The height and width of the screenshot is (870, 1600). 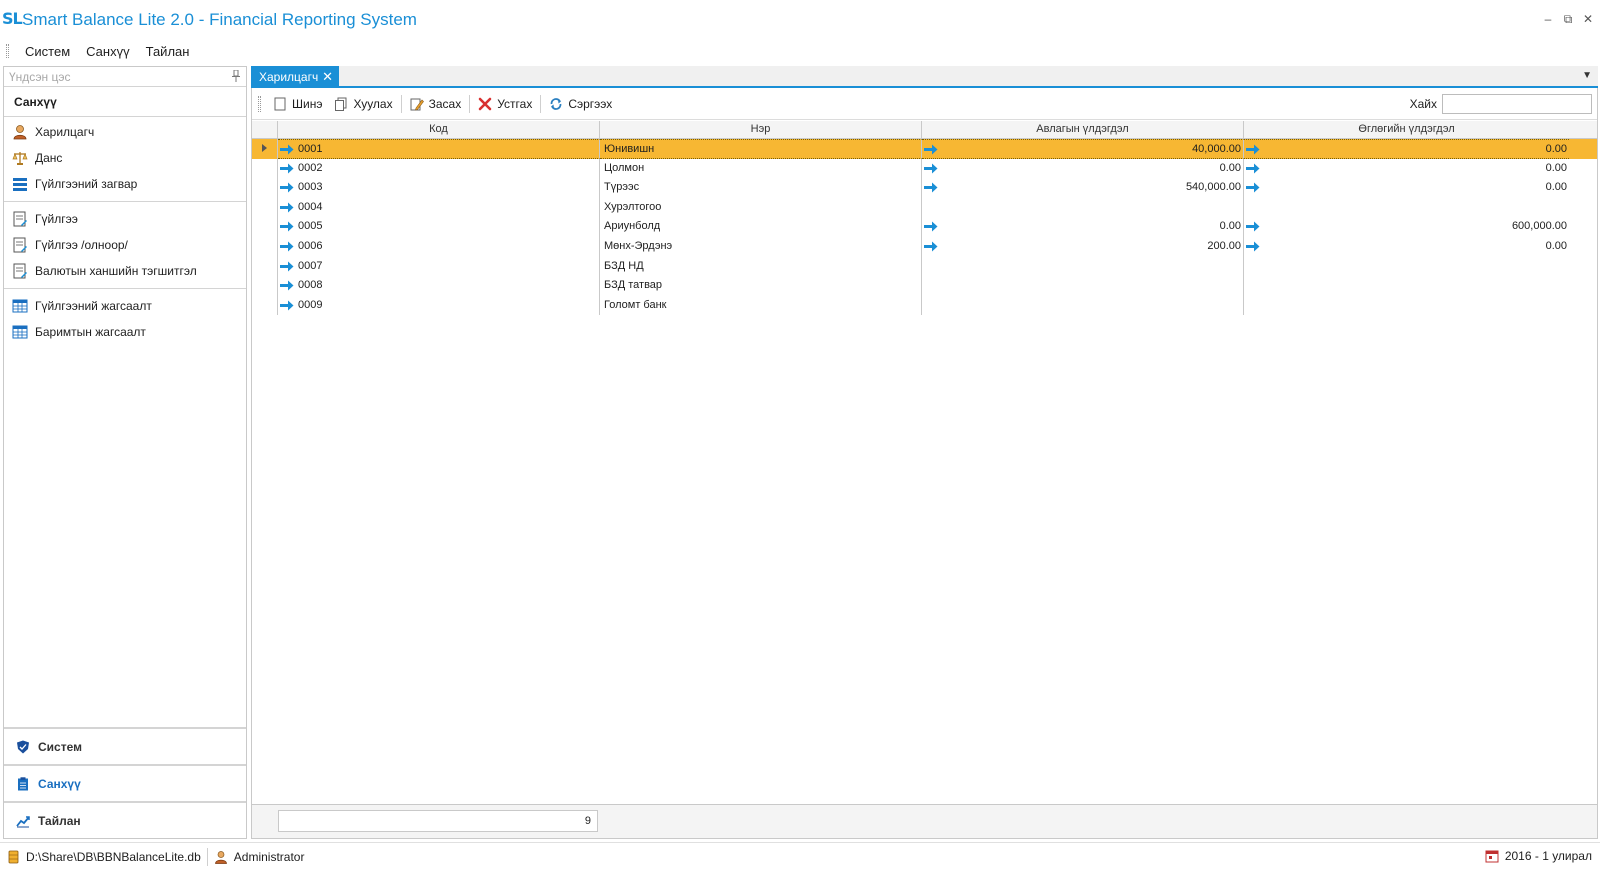 What do you see at coordinates (236, 76) in the screenshot?
I see `pin-icon` at bounding box center [236, 76].